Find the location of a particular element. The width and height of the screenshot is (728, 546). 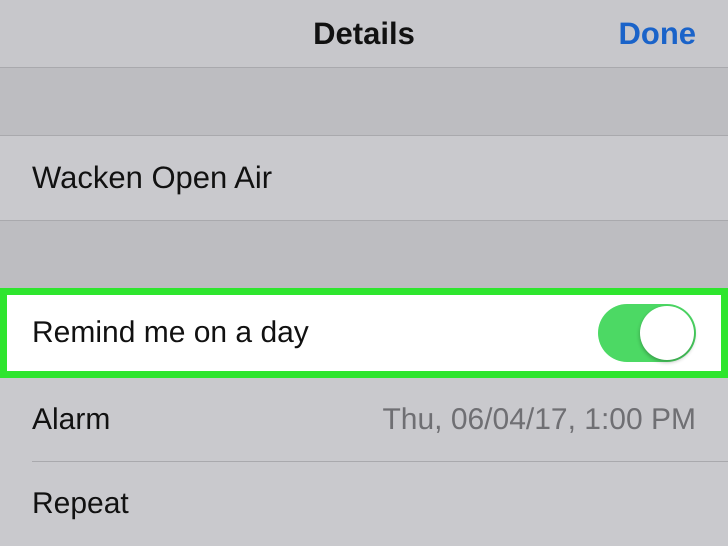

nav-title: Details is located at coordinates (364, 34).